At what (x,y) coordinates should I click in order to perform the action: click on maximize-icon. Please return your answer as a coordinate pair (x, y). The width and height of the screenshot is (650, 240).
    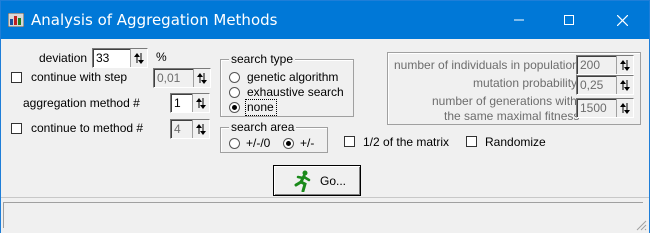
    Looking at the image, I should click on (569, 20).